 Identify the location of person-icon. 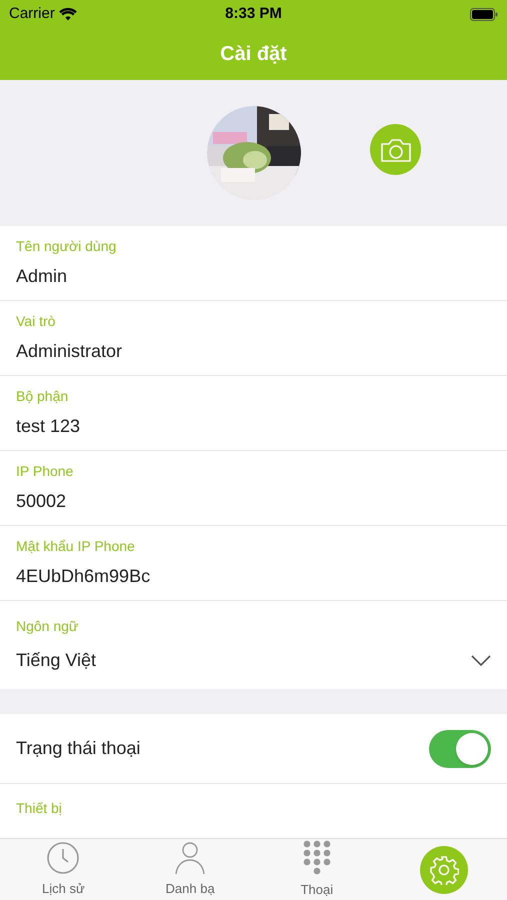
(190, 857).